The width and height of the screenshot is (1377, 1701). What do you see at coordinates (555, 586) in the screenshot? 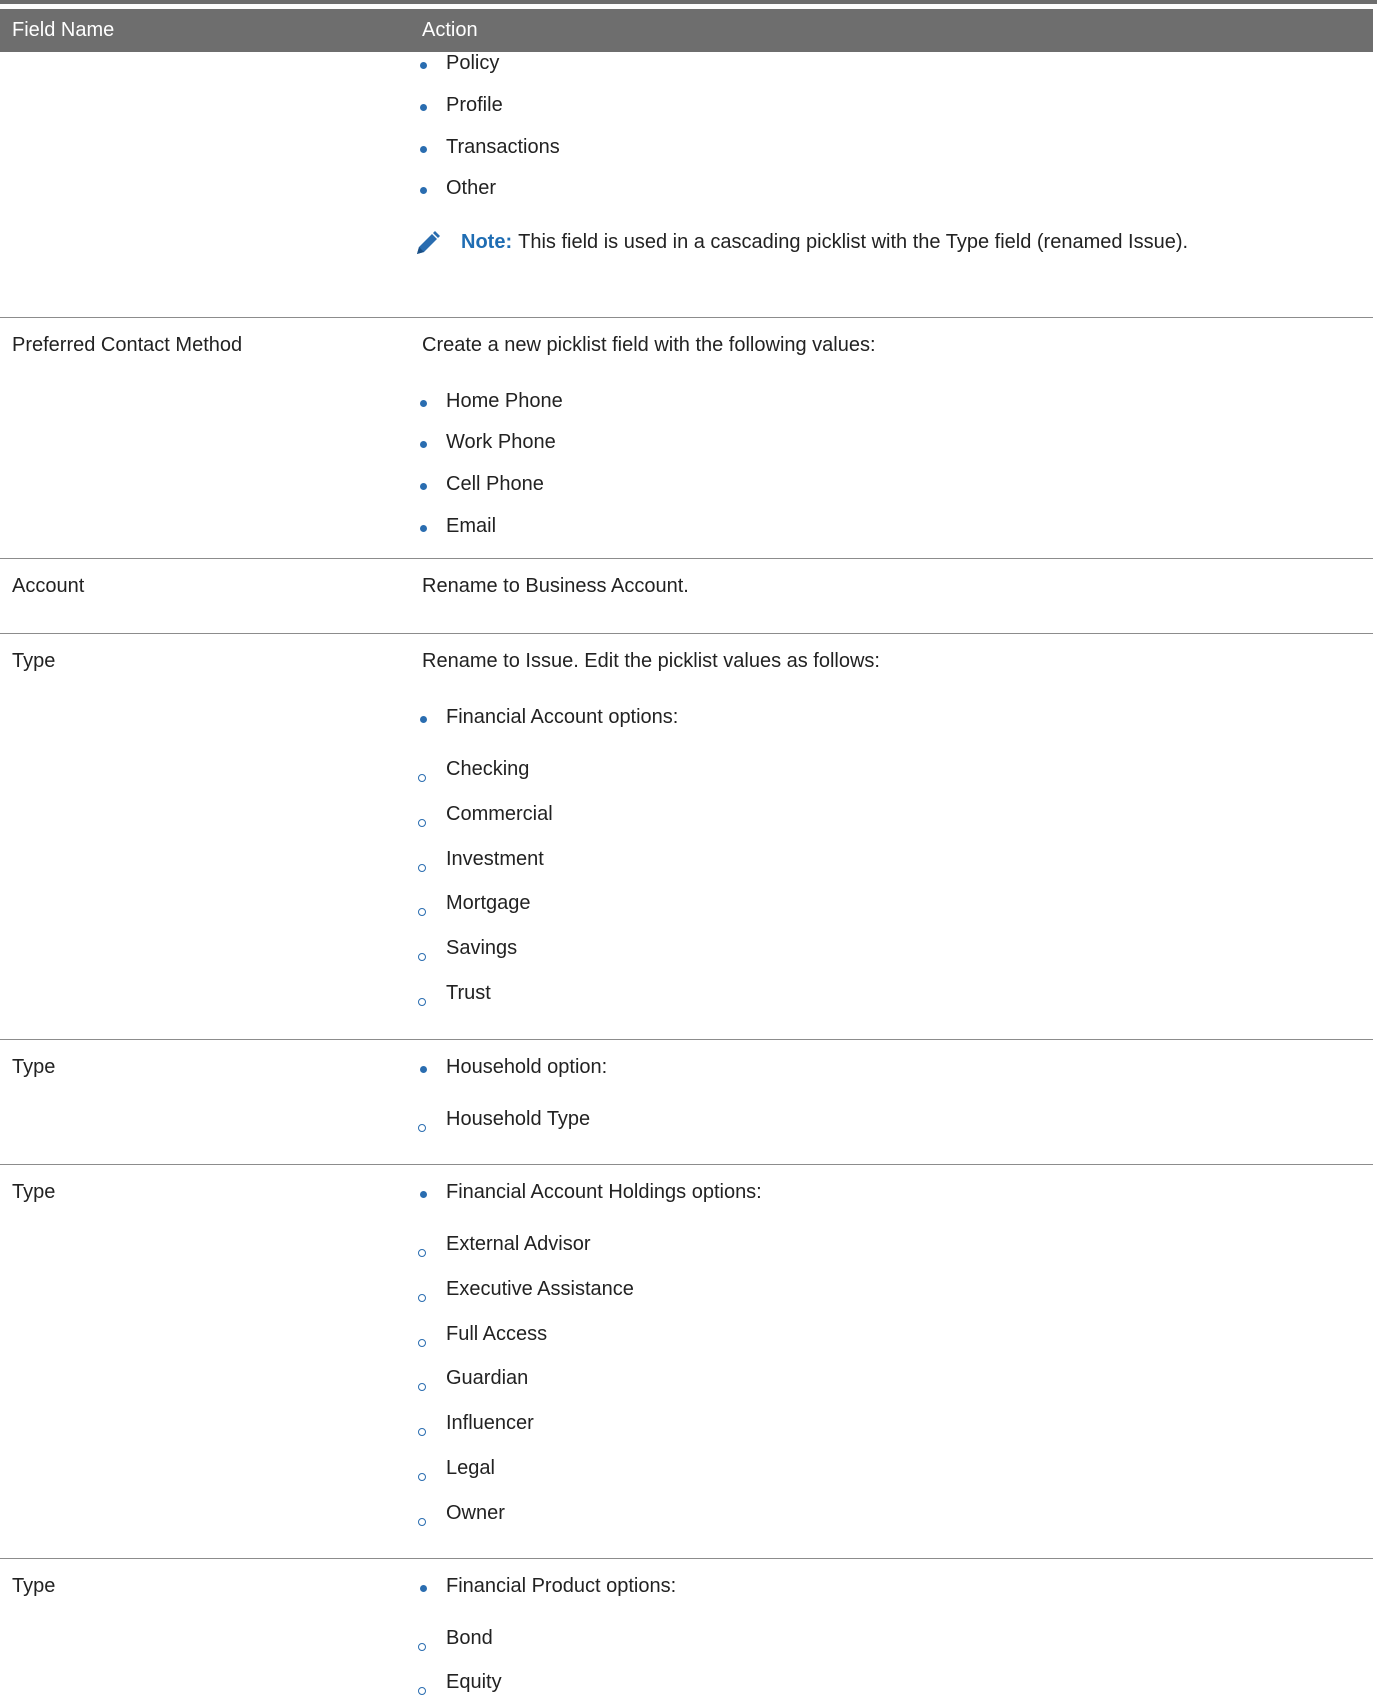
I see `action-text: Rename to Business Account.` at bounding box center [555, 586].